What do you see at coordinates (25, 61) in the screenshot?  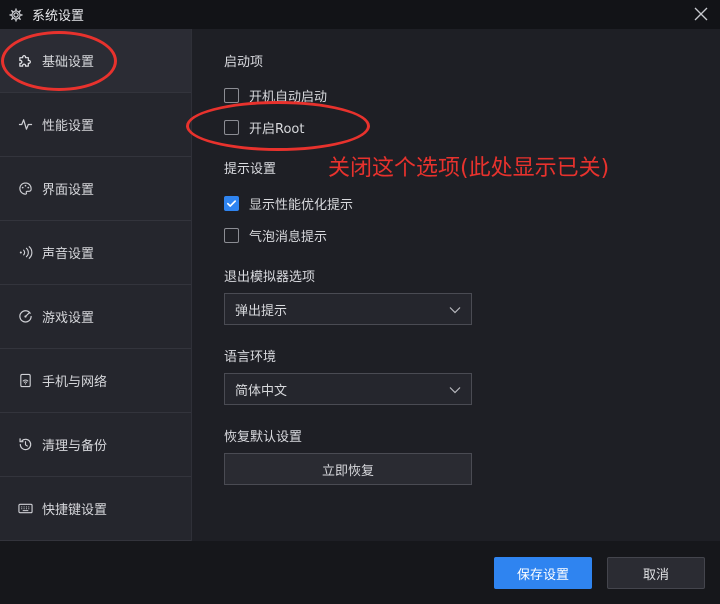 I see `puzzle-icon` at bounding box center [25, 61].